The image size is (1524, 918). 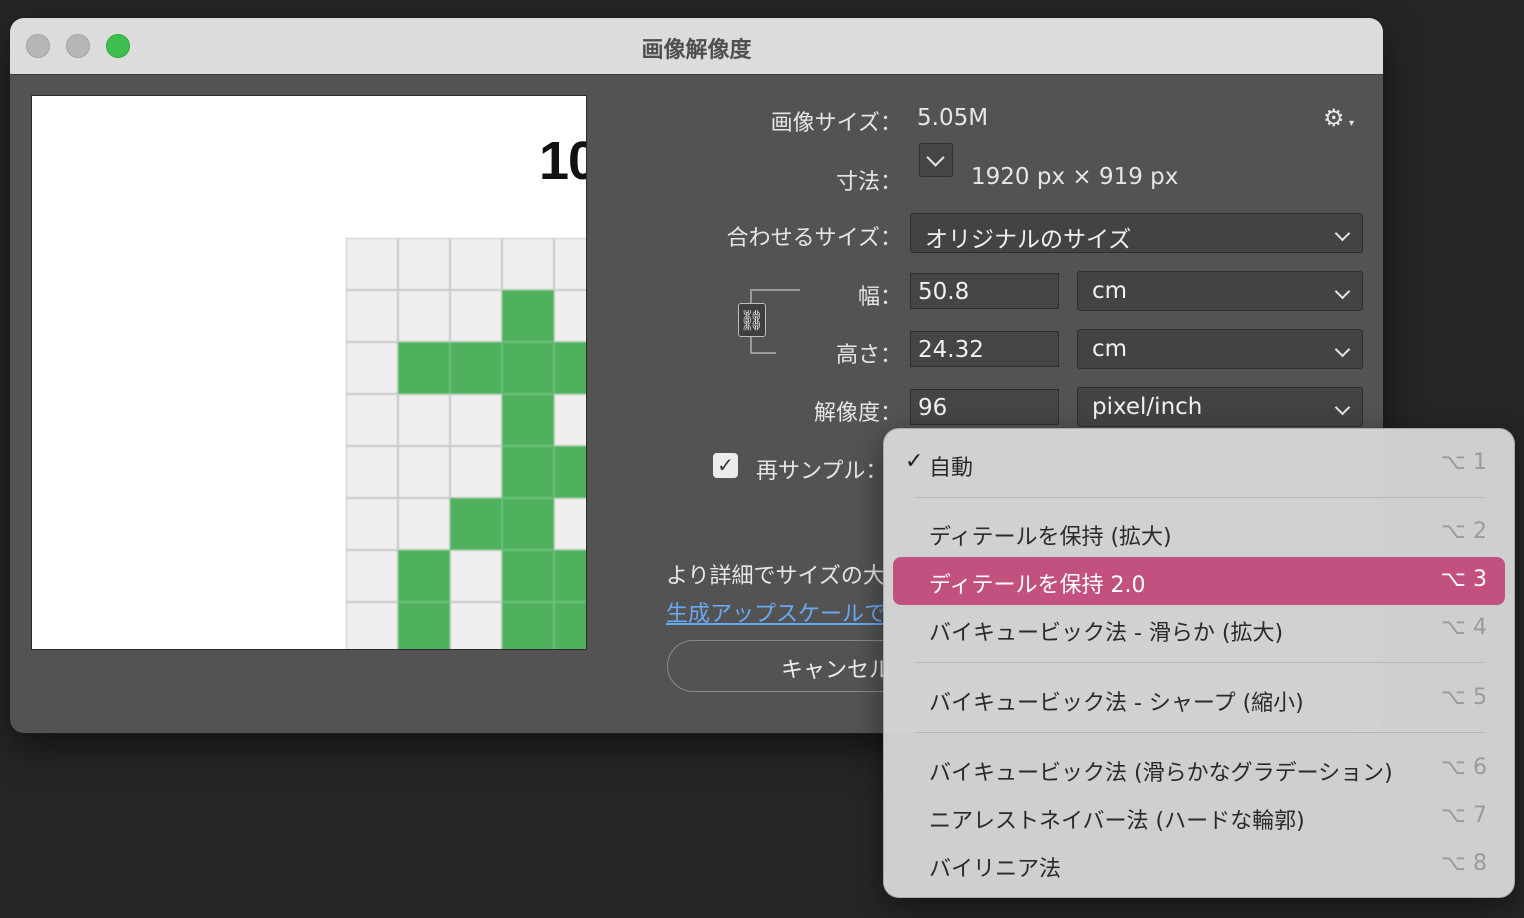 I want to click on dimensions-unit-dropdown, so click(x=936, y=160).